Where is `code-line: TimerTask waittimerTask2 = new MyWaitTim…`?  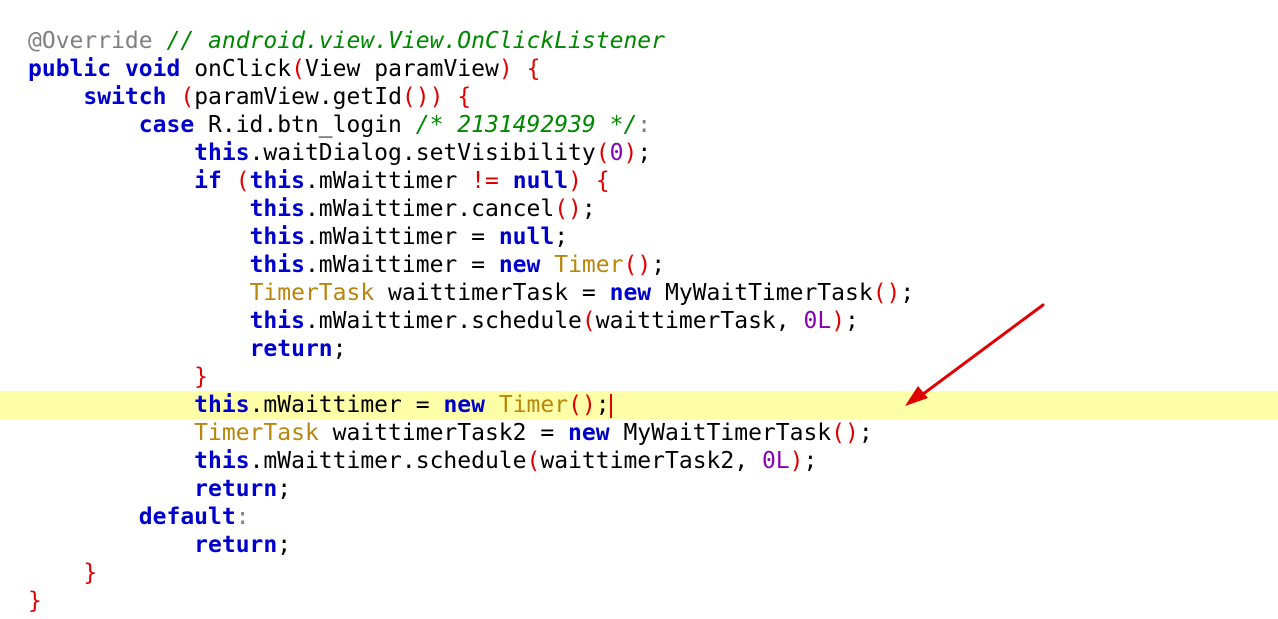
code-line: TimerTask waittimerTask2 = new MyWaitTim… is located at coordinates (639, 433).